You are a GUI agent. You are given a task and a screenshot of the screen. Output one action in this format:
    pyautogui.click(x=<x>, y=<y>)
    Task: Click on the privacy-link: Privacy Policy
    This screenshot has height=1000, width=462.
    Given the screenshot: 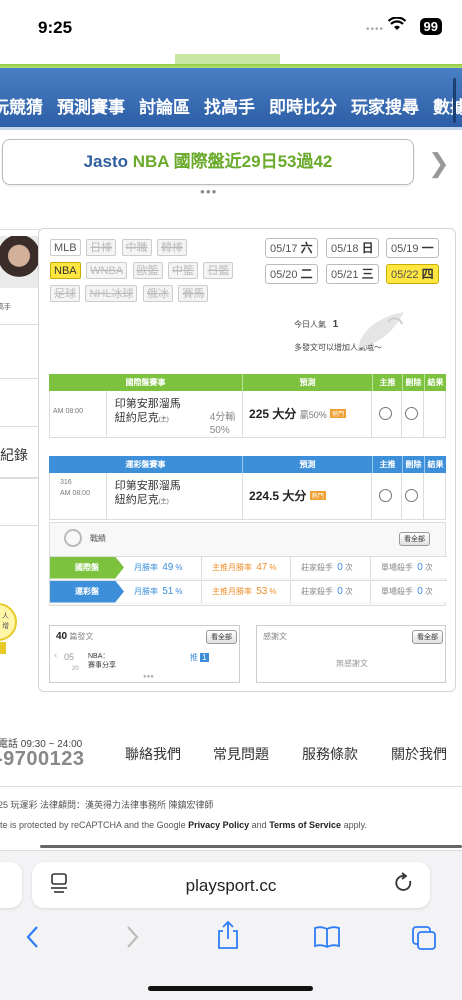 What is the action you would take?
    pyautogui.click(x=218, y=825)
    